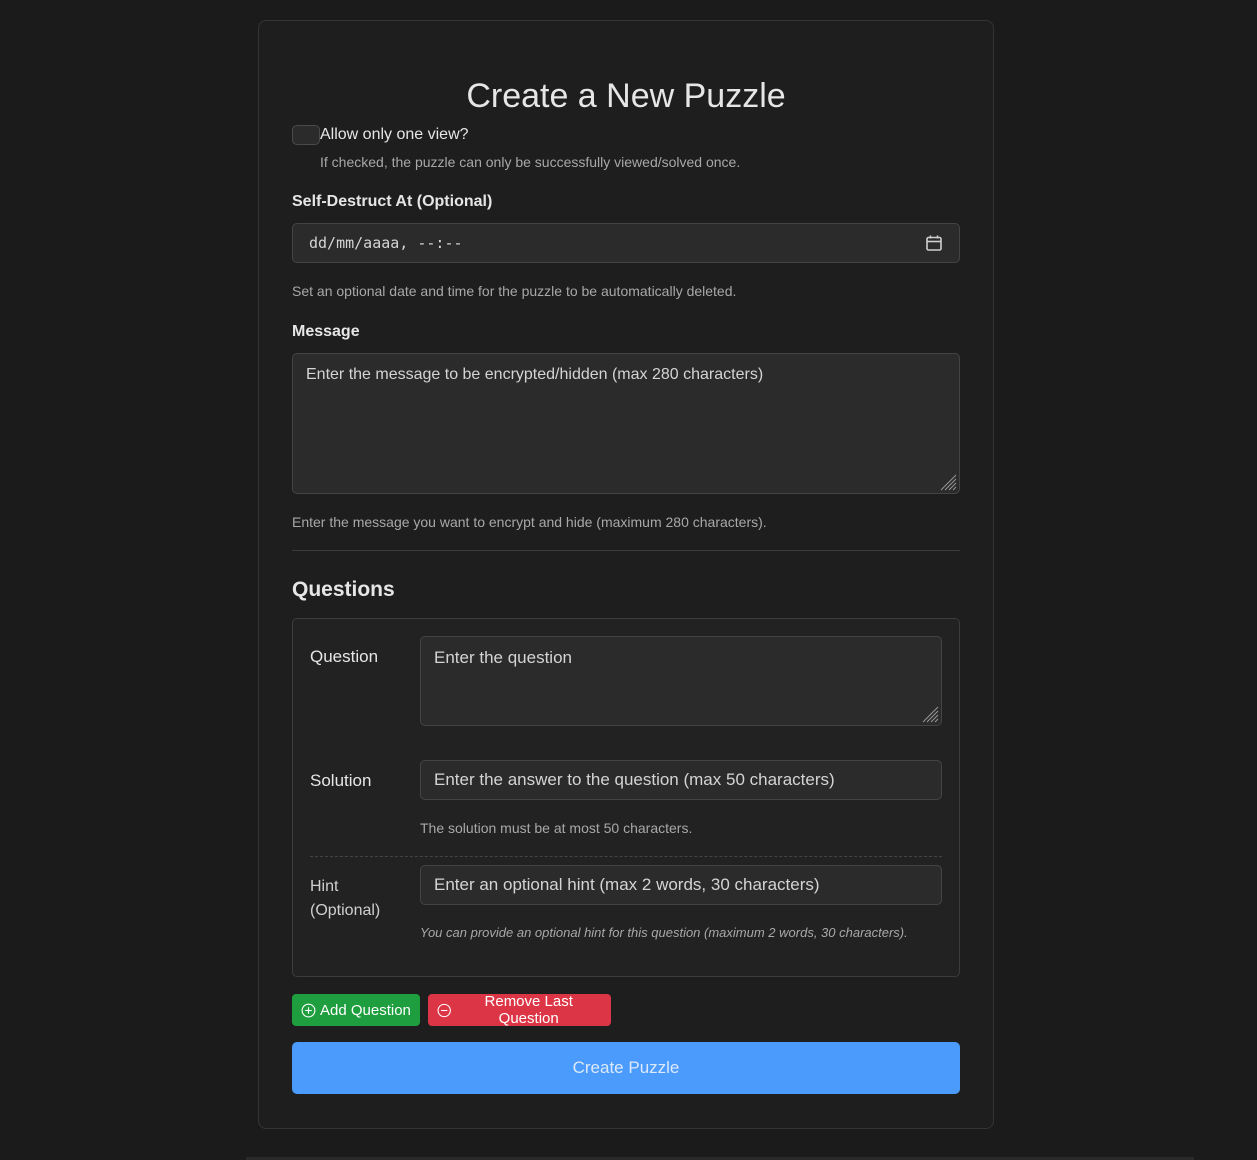  Describe the element at coordinates (341, 780) in the screenshot. I see `solution-label: Solution` at that location.